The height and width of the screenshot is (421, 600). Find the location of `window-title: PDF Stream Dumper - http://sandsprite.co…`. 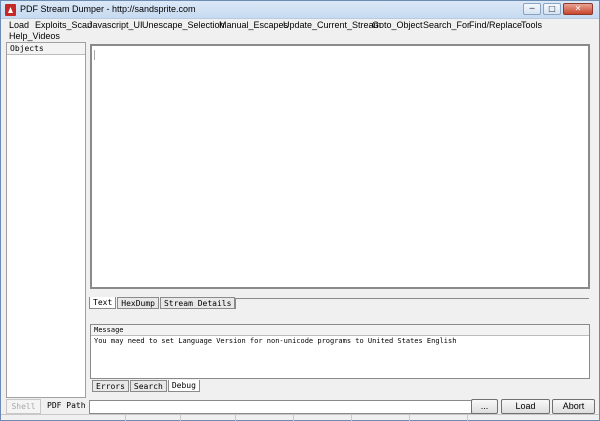

window-title: PDF Stream Dumper - http://sandsprite.co… is located at coordinates (108, 9).